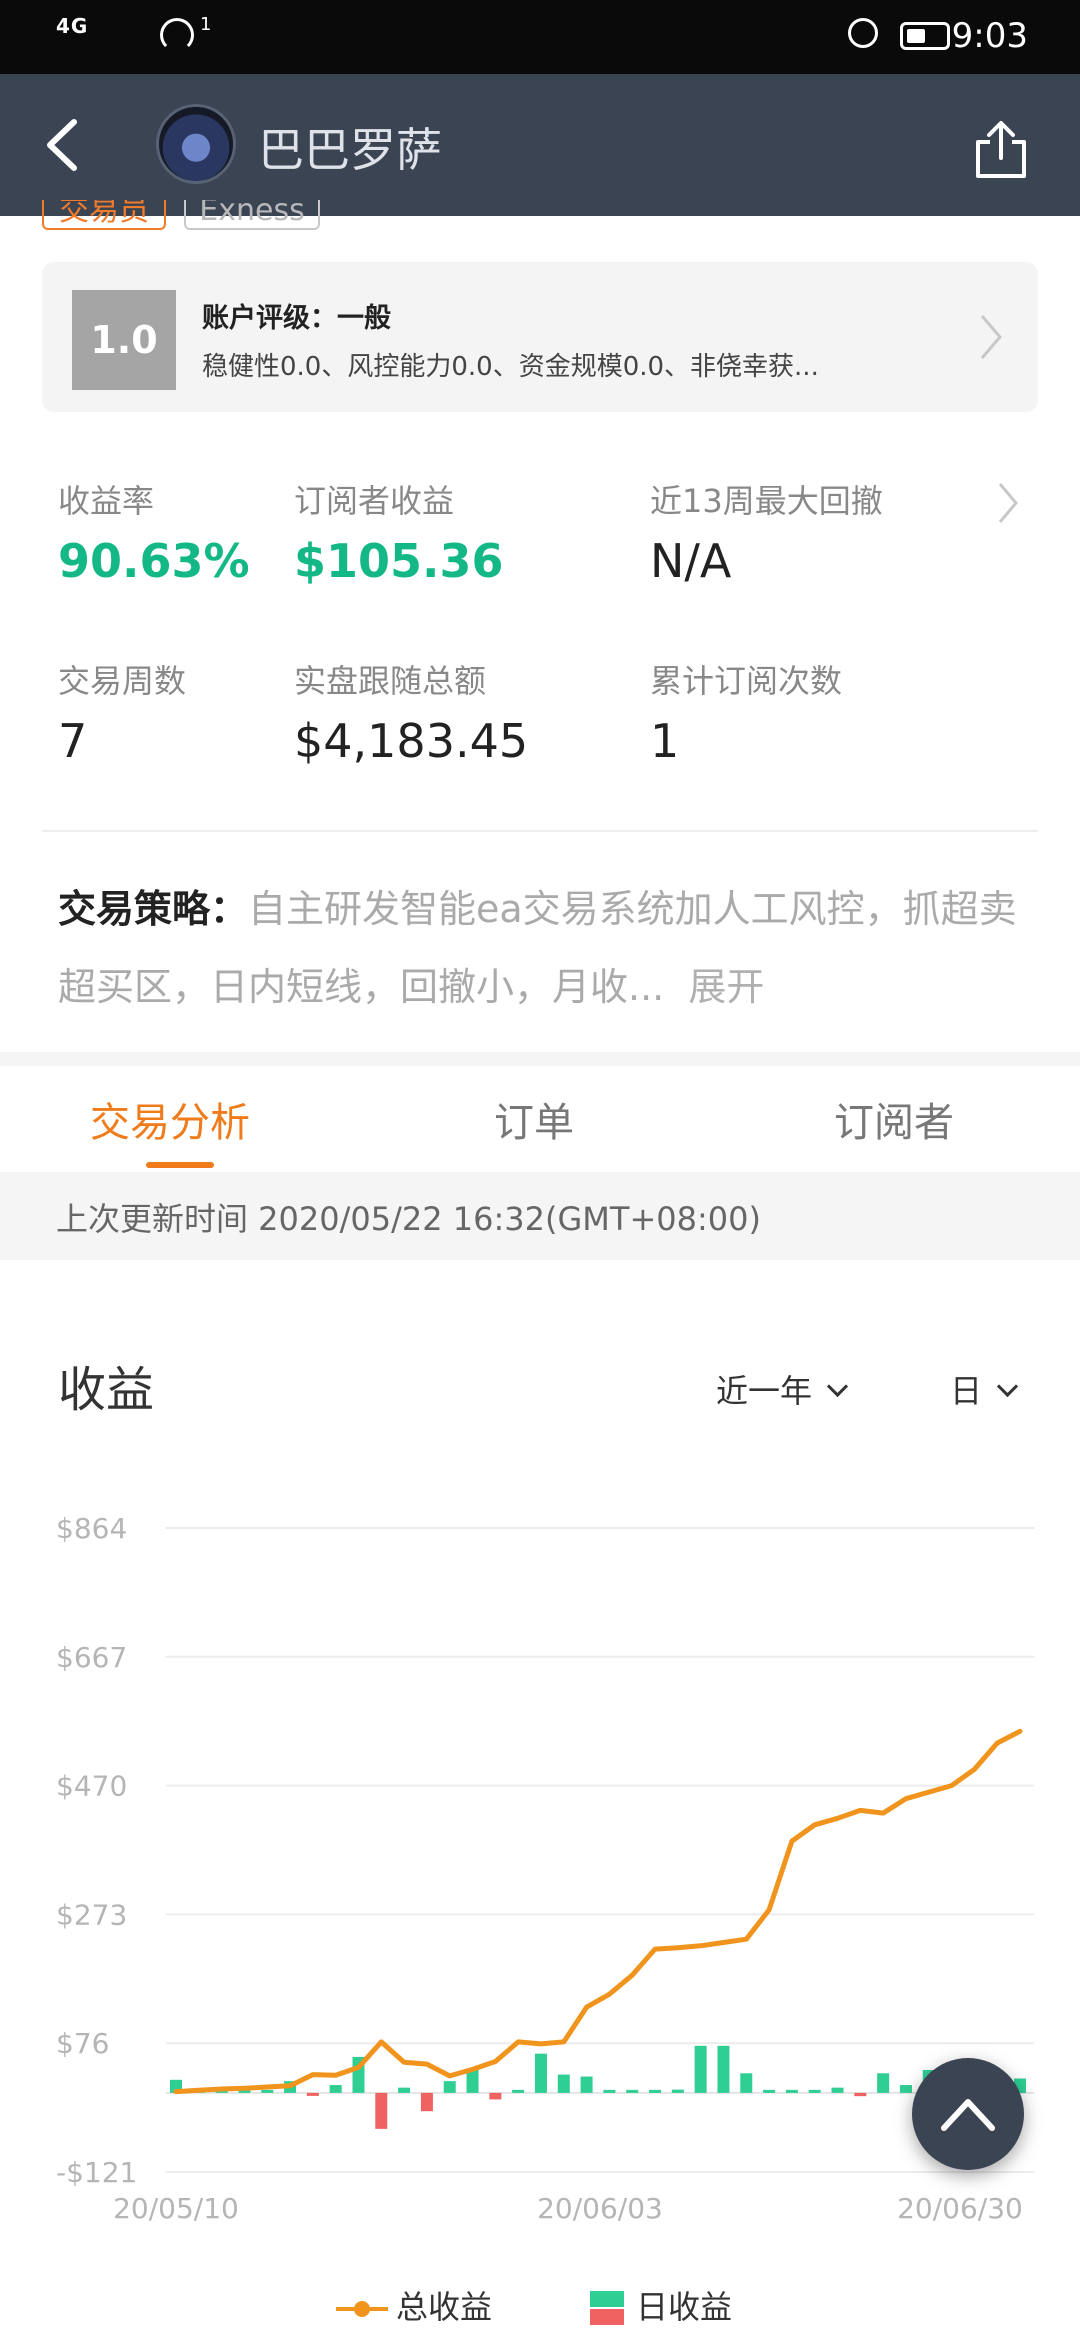 The width and height of the screenshot is (1080, 2340). What do you see at coordinates (966, 1391) in the screenshot?
I see `period-dropdown-label: 日` at bounding box center [966, 1391].